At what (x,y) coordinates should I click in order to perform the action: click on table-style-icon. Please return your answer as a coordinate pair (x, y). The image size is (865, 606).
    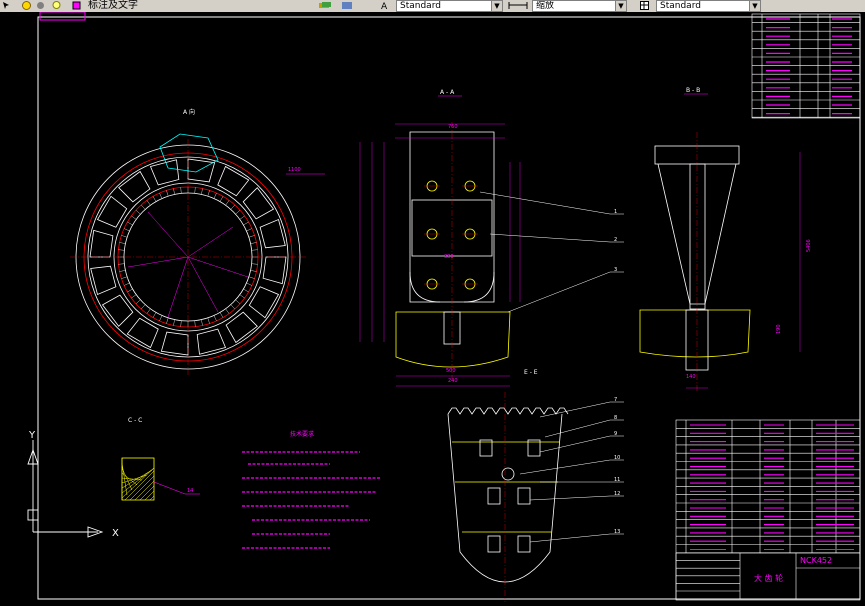
    Looking at the image, I should click on (644, 5).